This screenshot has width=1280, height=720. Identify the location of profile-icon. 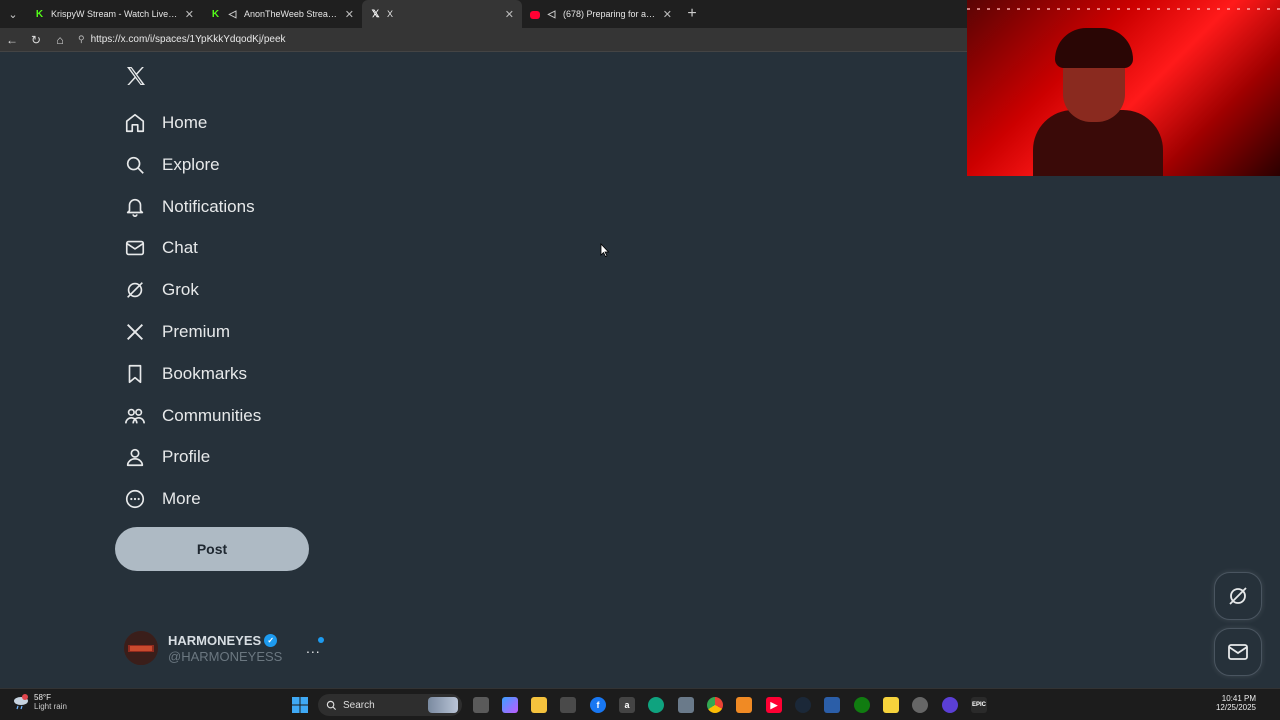
(135, 457).